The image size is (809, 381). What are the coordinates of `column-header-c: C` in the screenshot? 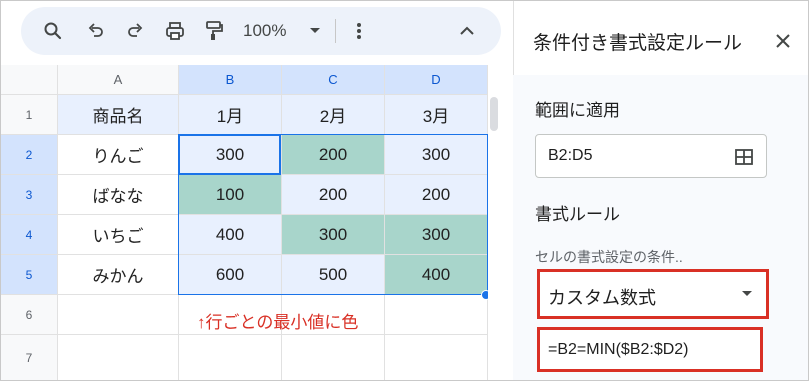 It's located at (333, 80).